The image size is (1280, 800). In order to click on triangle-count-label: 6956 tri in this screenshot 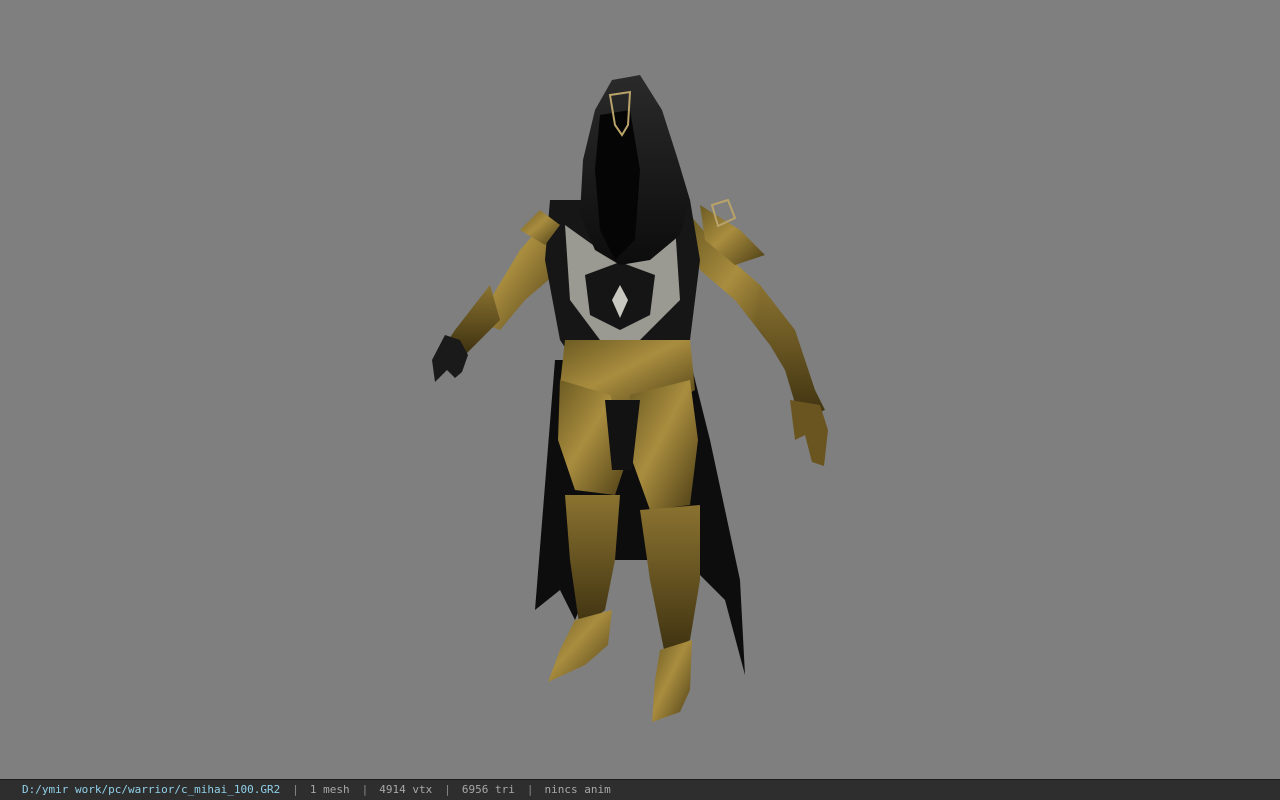, I will do `click(488, 789)`.